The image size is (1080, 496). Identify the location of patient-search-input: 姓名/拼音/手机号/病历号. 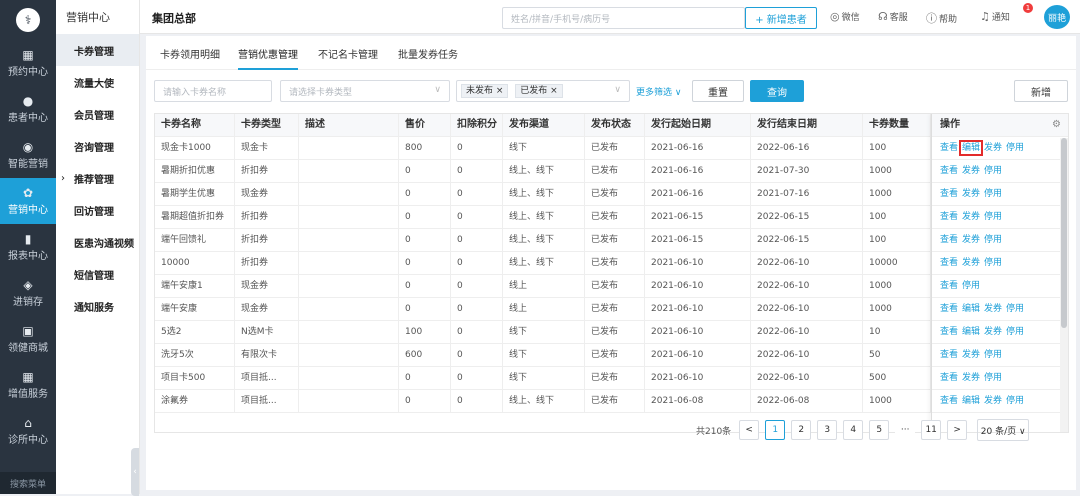
(623, 18).